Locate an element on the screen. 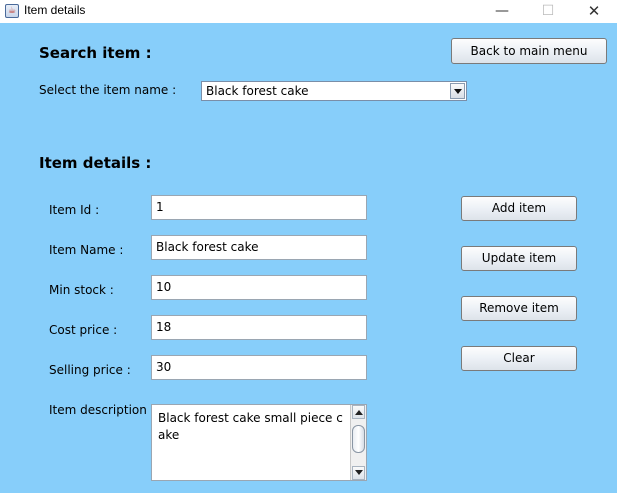 The image size is (617, 493). select-item-label: Select the item name : is located at coordinates (108, 90).